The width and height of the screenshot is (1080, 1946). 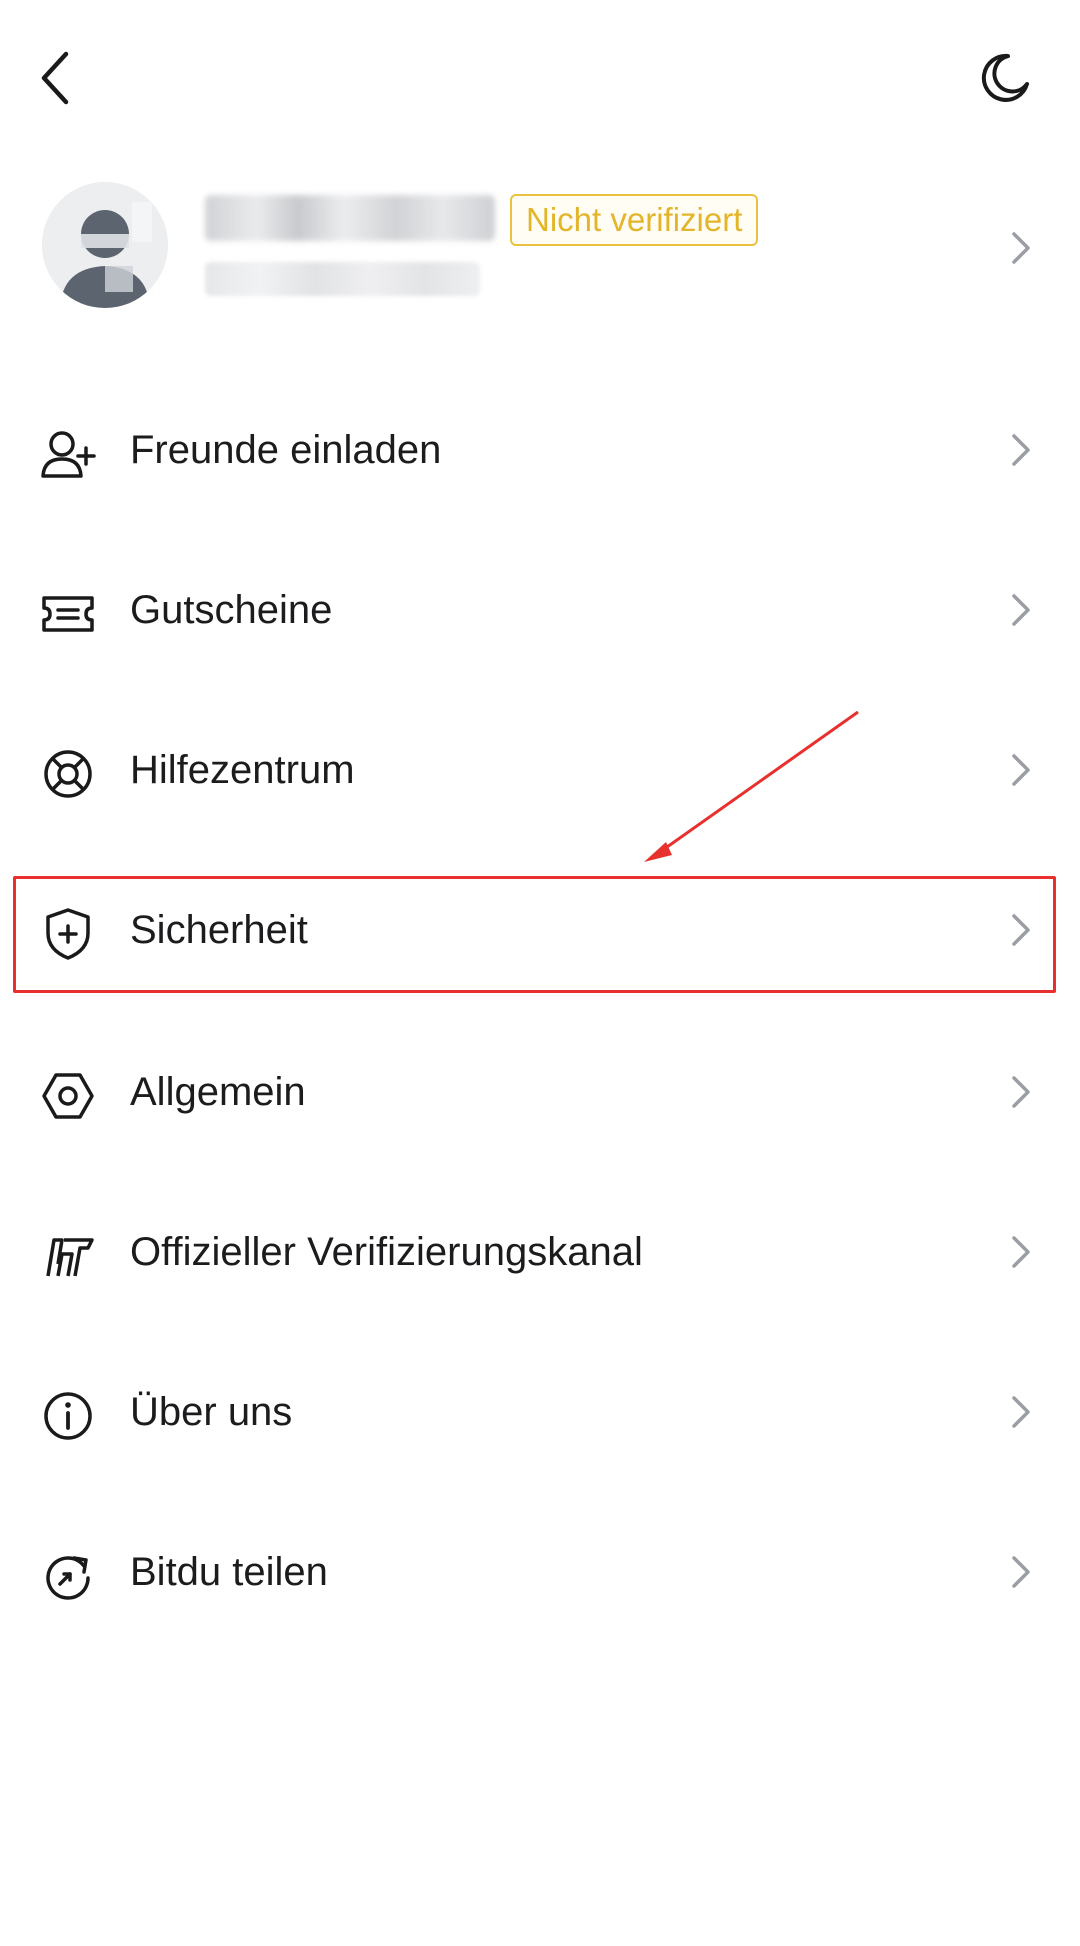 I want to click on menu-item-label: Freunde einladen, so click(x=286, y=450).